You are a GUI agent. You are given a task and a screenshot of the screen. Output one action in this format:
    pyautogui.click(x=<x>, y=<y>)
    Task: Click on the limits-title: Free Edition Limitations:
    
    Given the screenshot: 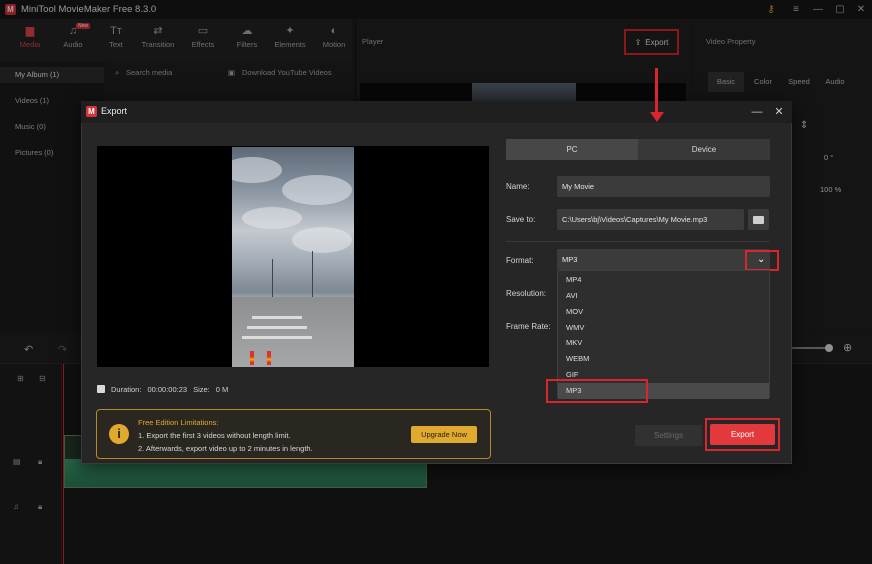 What is the action you would take?
    pyautogui.click(x=178, y=422)
    